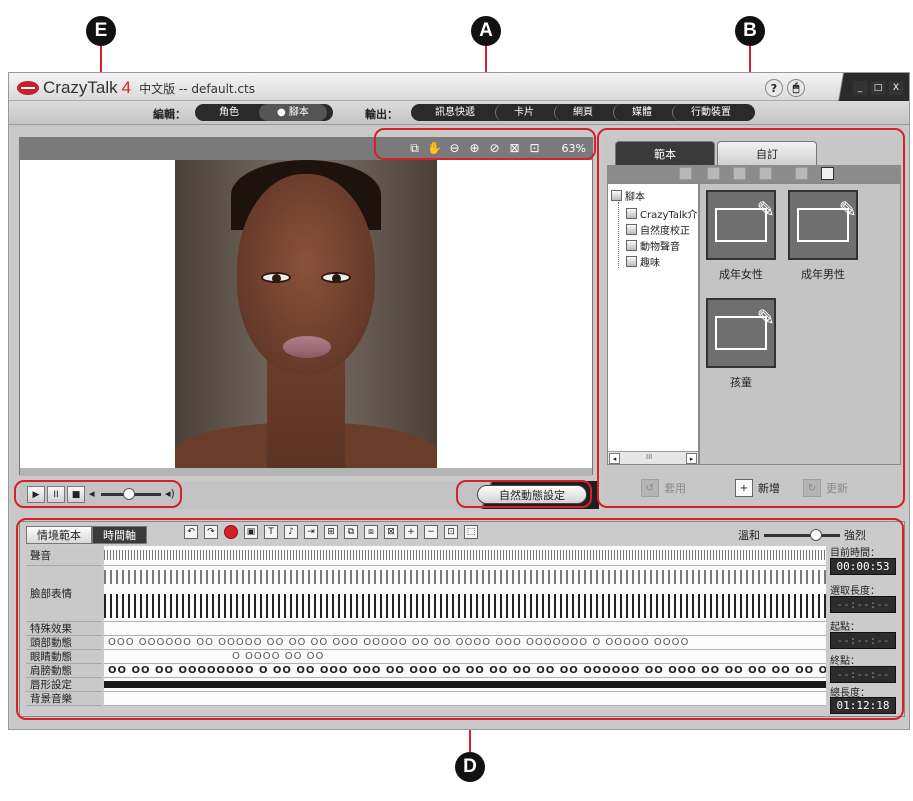  What do you see at coordinates (64, 629) in the screenshot?
I see `track-label-fx: 特殊效果` at bounding box center [64, 629].